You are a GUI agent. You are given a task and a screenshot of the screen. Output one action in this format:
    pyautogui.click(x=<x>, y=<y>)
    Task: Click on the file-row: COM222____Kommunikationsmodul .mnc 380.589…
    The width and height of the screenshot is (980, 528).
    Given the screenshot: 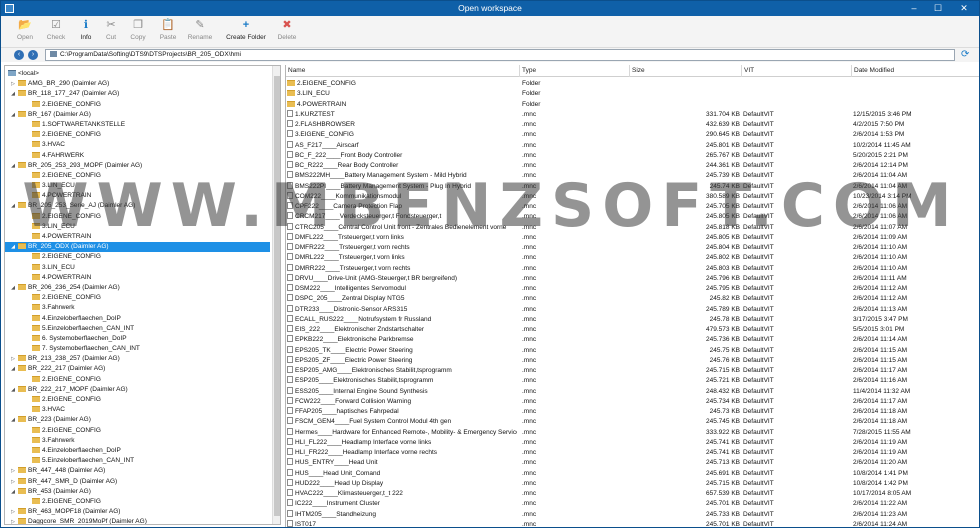 What is the action you would take?
    pyautogui.click(x=632, y=196)
    